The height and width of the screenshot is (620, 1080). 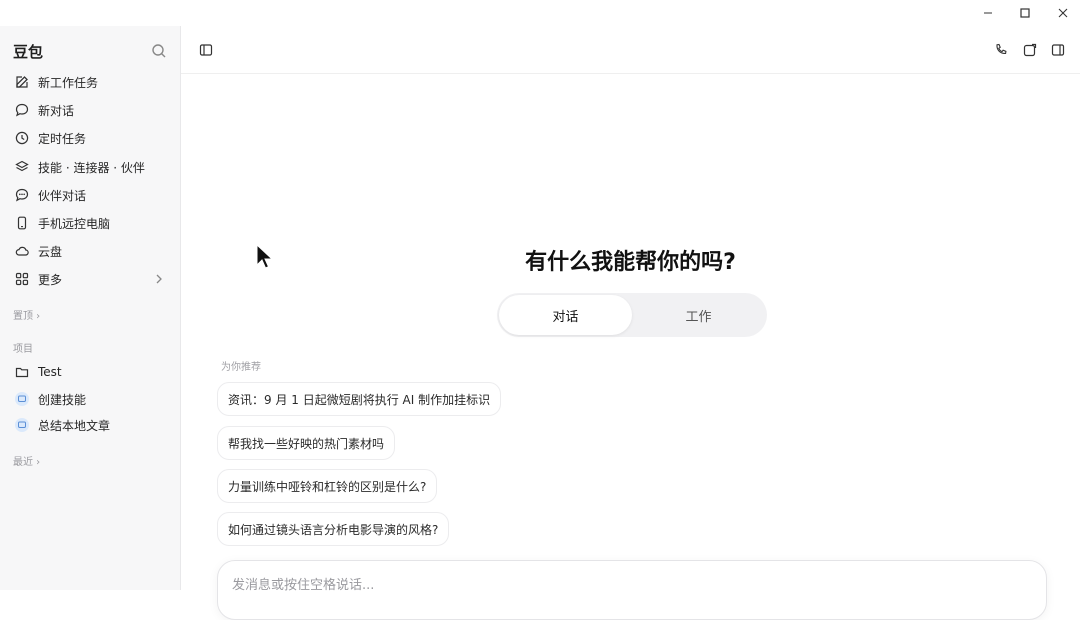 What do you see at coordinates (22, 279) in the screenshot?
I see `grid-icon` at bounding box center [22, 279].